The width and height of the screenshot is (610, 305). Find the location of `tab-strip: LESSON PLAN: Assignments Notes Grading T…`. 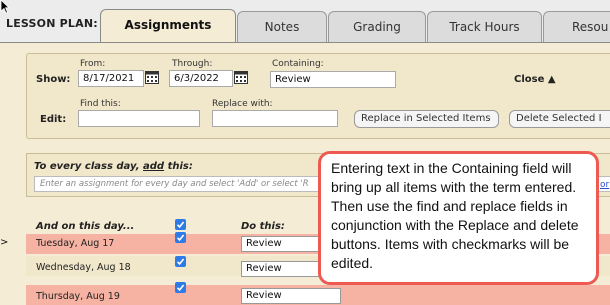

tab-strip: LESSON PLAN: Assignments Notes Grading T… is located at coordinates (305, 21).